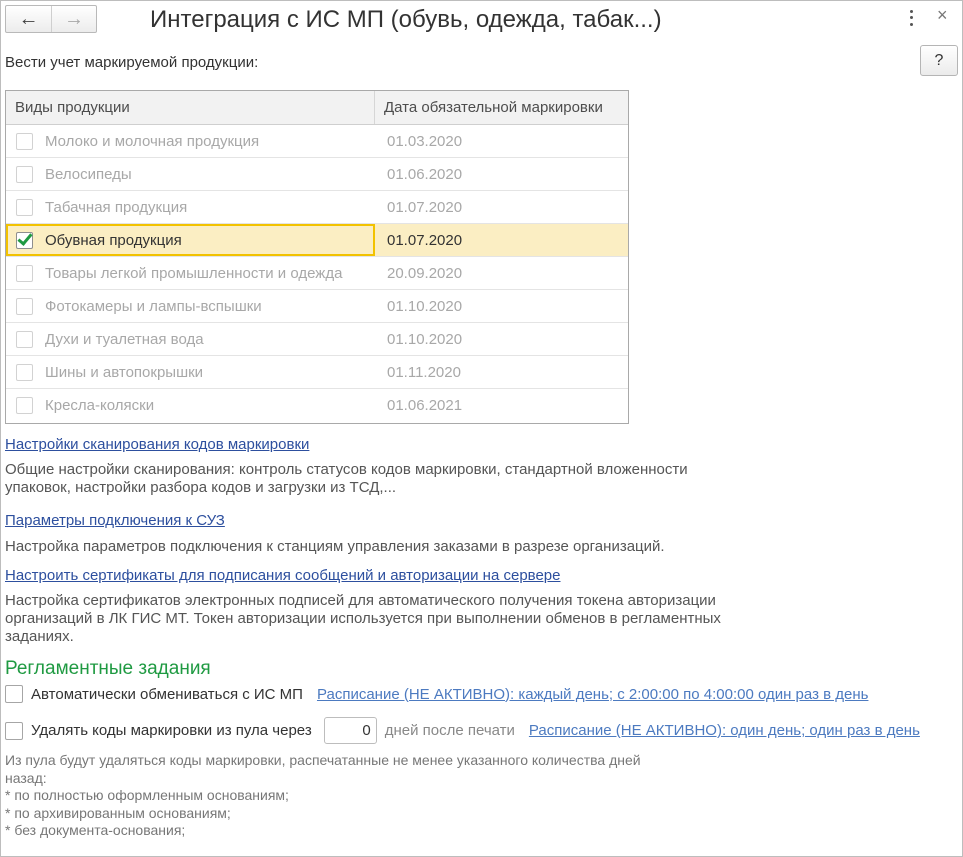  I want to click on table-row: Фотокамеры и лампы-вспышки 01.10.2020, so click(317, 306).